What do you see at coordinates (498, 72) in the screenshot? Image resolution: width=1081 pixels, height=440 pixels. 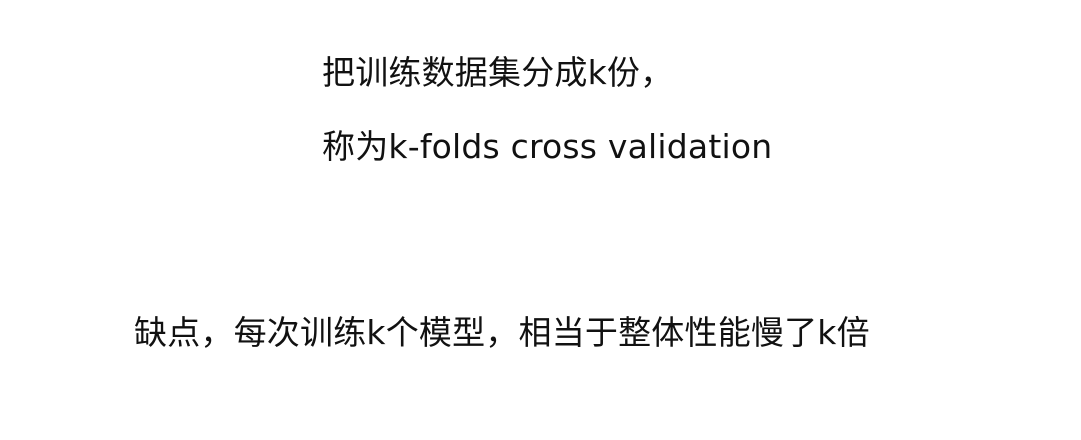 I see `kfold-split-text: 把训练数据集分成k份，` at bounding box center [498, 72].